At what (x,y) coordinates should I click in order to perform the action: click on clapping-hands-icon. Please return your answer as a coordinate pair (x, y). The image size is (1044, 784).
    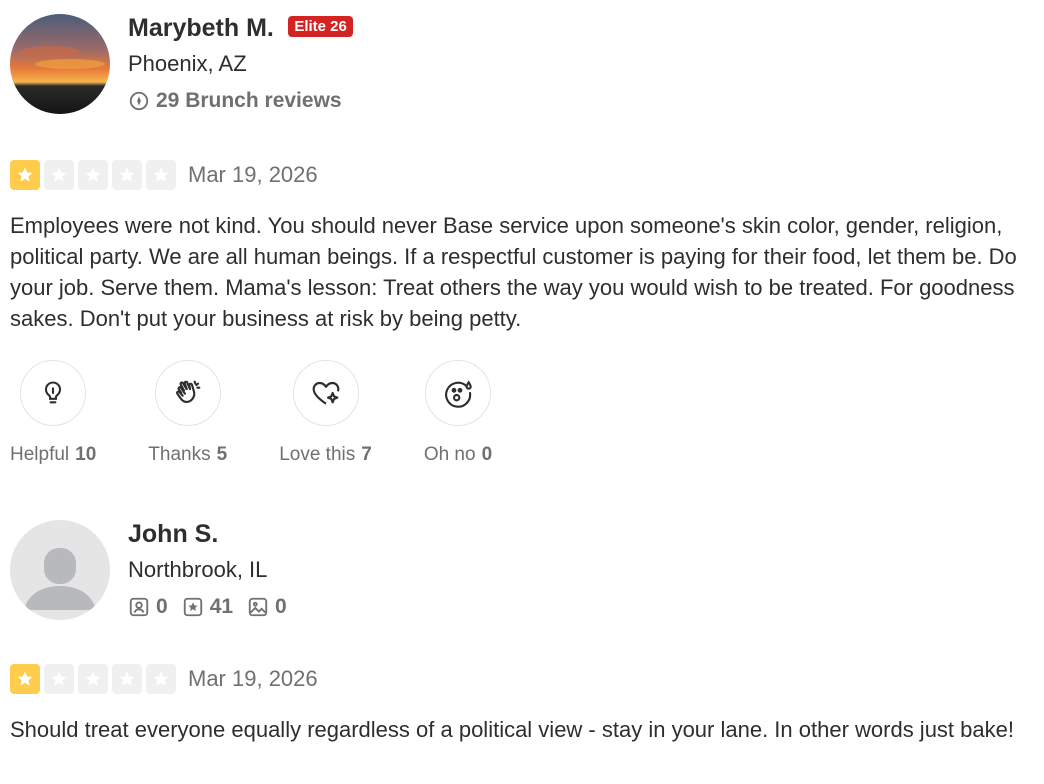
    Looking at the image, I should click on (188, 392).